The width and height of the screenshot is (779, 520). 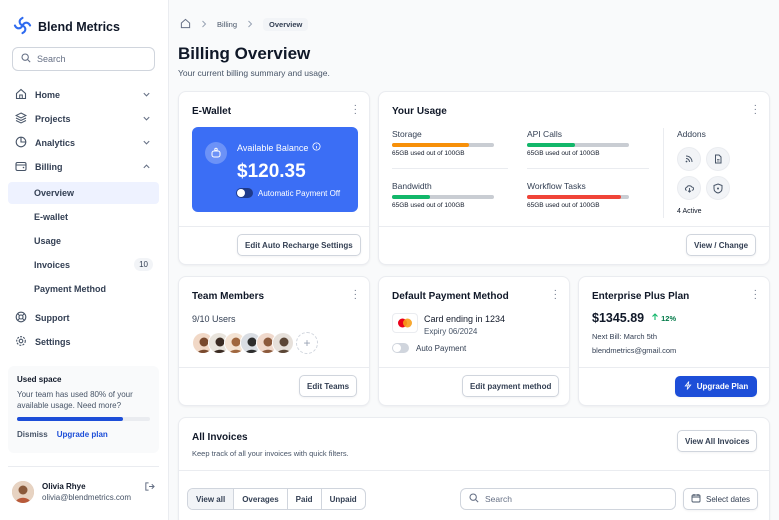 I want to click on brand: Blend Metrics, so click(x=66, y=26).